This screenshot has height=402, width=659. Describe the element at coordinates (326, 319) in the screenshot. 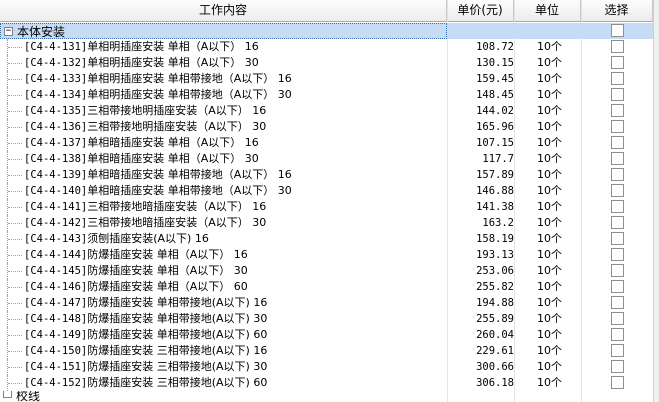

I see `table-row: [C4-4-148]防爆插座安装 单相带接地(A以下) 30 255.89 10个` at that location.